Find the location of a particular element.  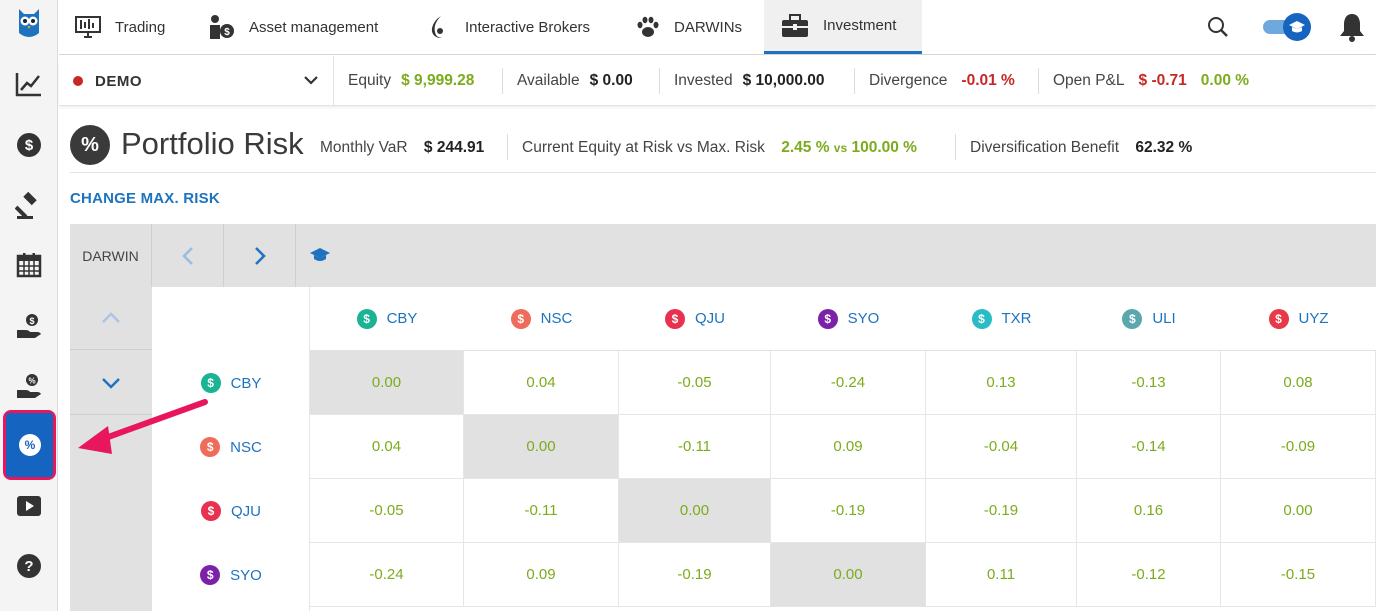

change-max-risk-link: CHANGE MAX. RISK is located at coordinates (145, 198).